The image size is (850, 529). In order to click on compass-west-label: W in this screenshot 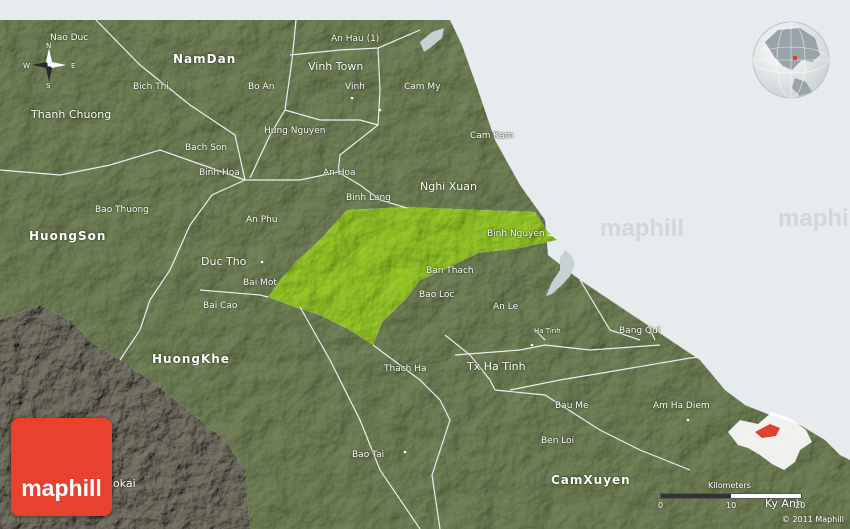, I will do `click(26, 66)`.